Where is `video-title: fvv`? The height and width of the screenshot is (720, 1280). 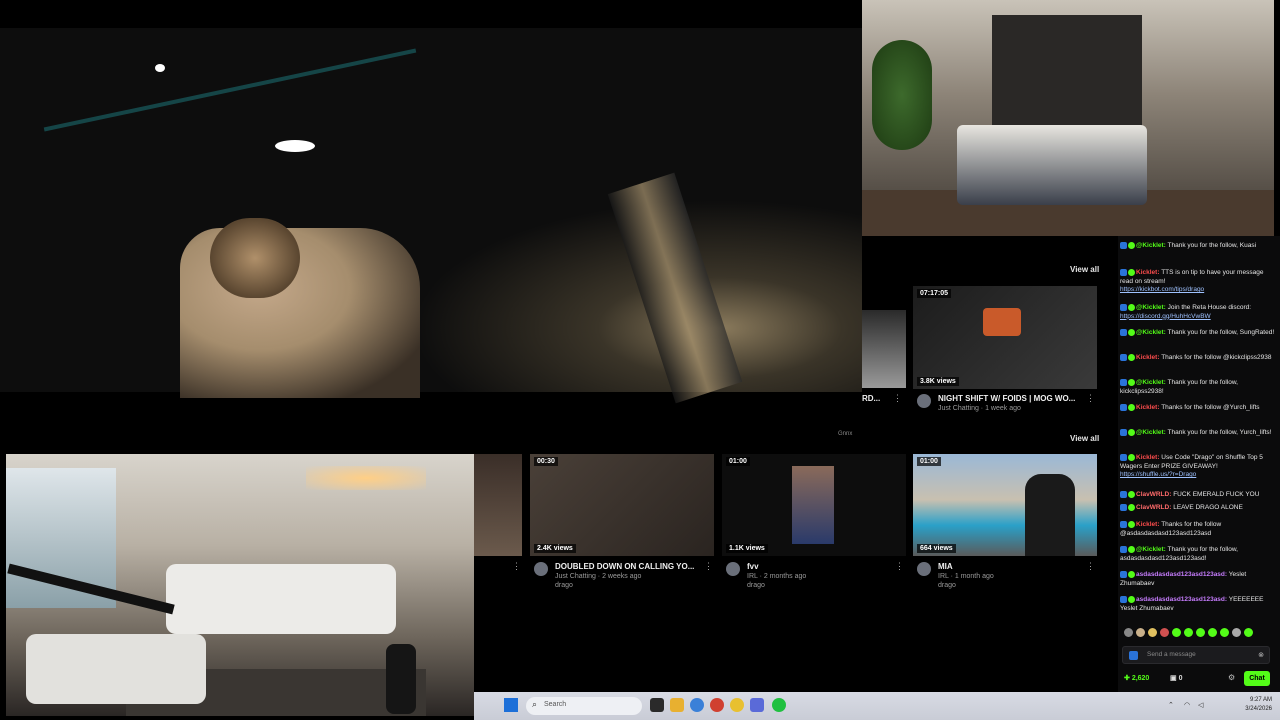
video-title: fvv is located at coordinates (817, 566).